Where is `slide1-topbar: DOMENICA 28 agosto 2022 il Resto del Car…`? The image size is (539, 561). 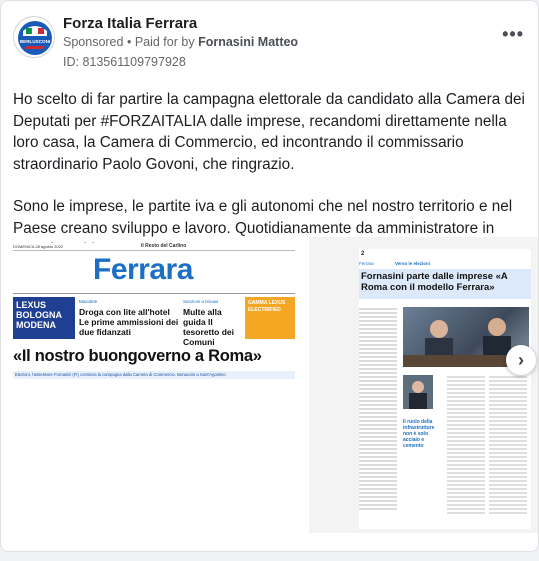
slide1-topbar: DOMENICA 28 agosto 2022 il Resto del Car… is located at coordinates (154, 247).